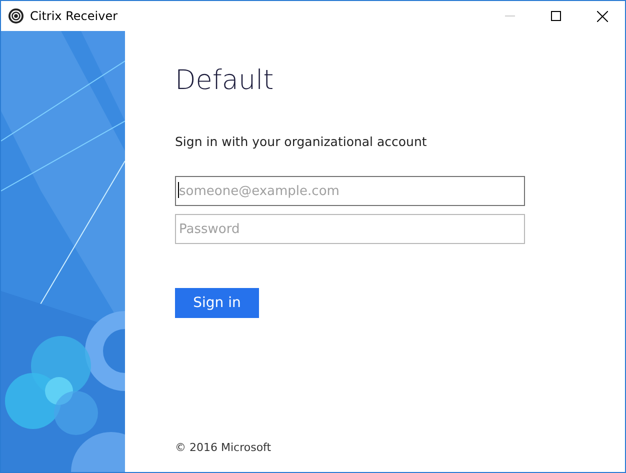  What do you see at coordinates (602, 16) in the screenshot?
I see `close-icon` at bounding box center [602, 16].